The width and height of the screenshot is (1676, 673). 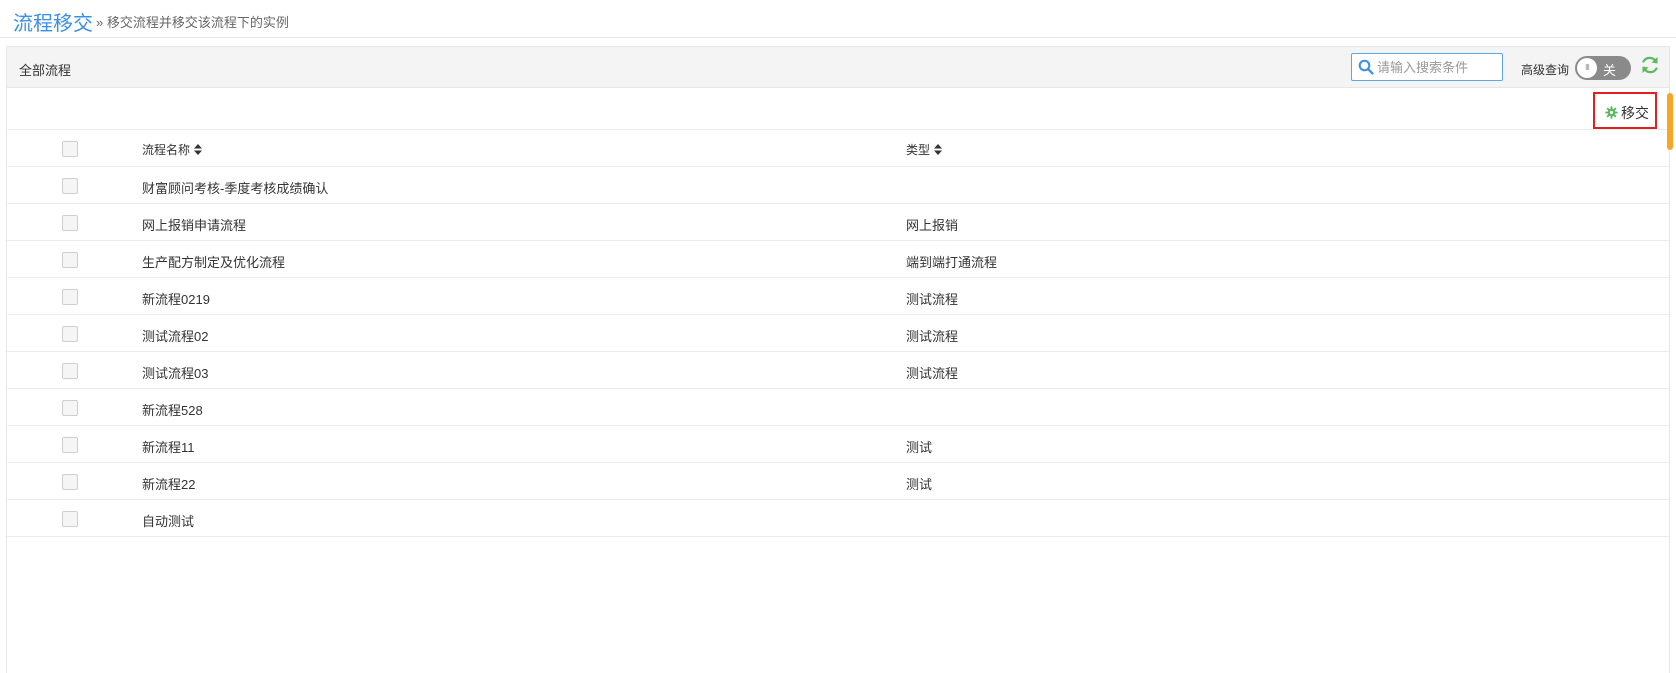 I want to click on process-name: 新流程22, so click(x=169, y=484).